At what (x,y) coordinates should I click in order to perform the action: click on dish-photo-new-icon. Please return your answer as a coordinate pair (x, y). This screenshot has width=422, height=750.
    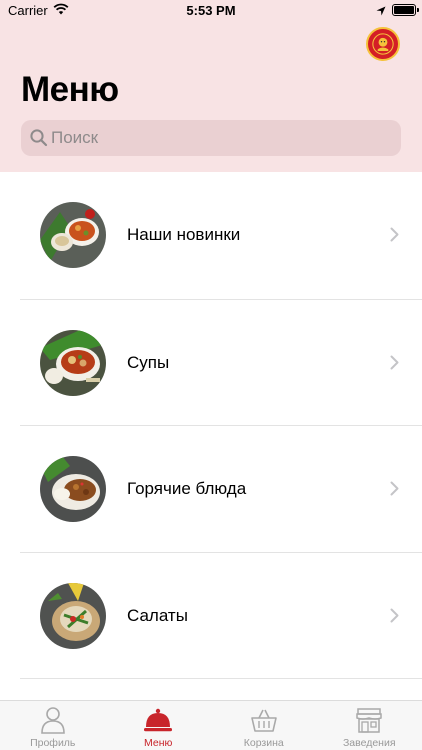
    Looking at the image, I should click on (73, 235).